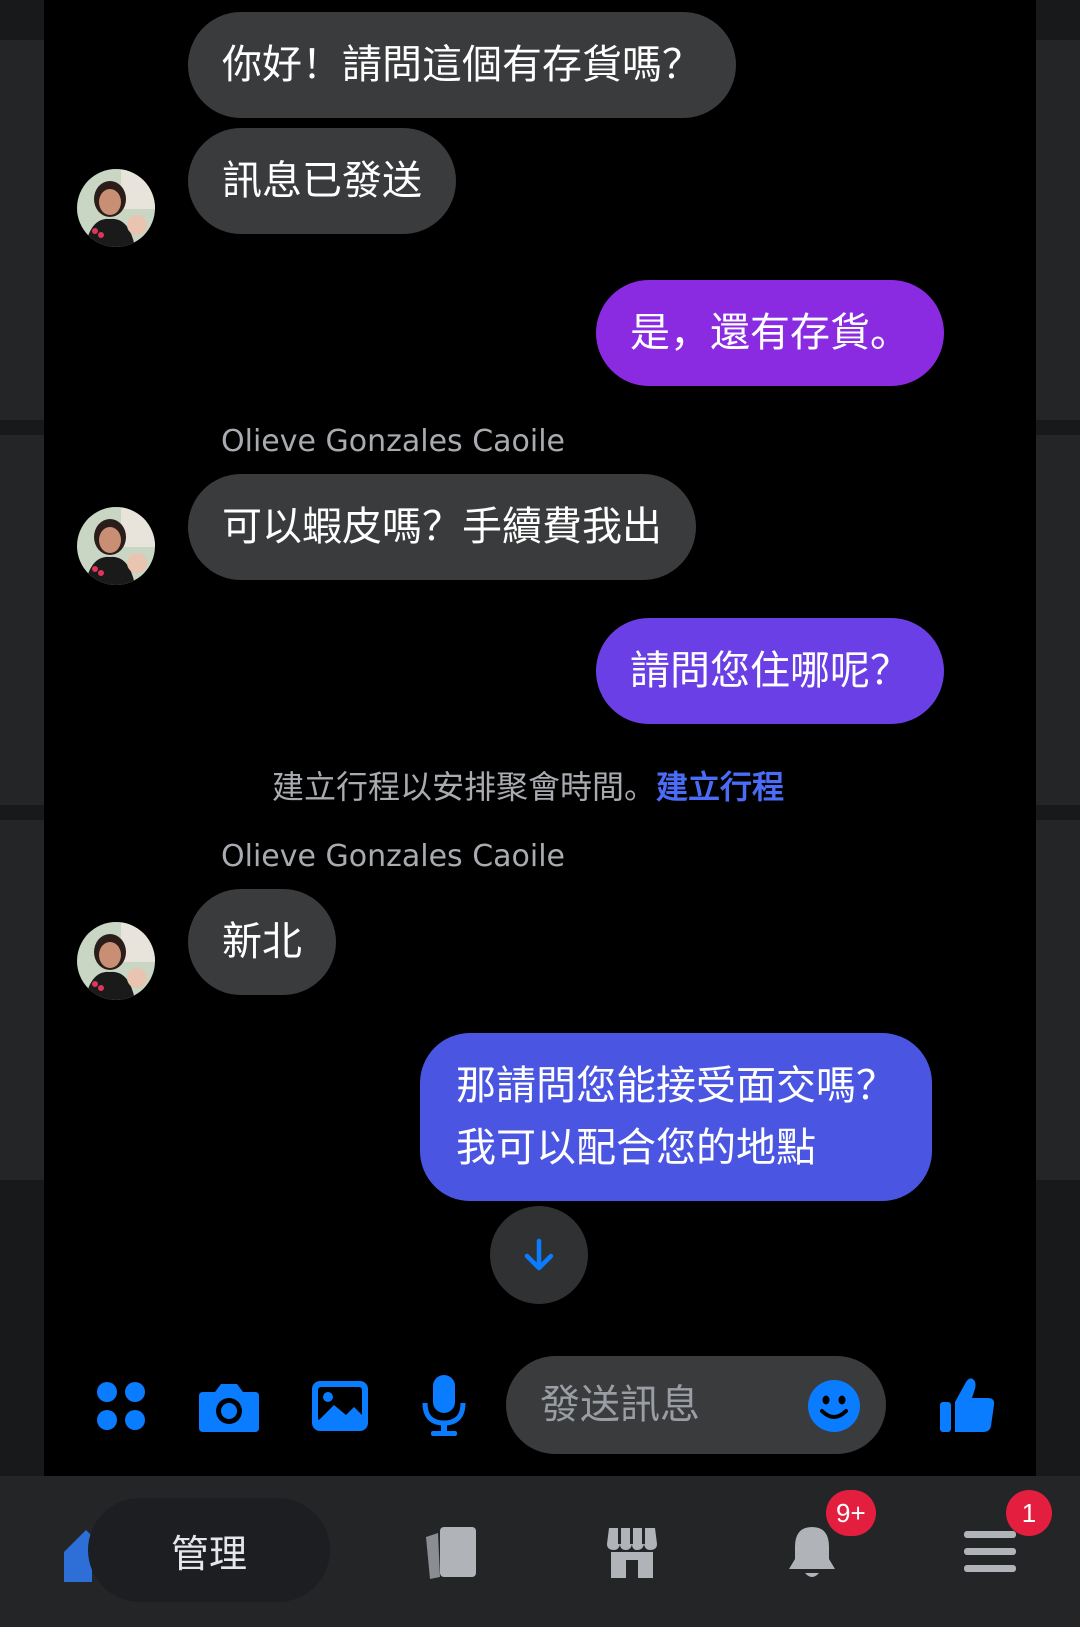 The image size is (1080, 1627). I want to click on create-plan-link: 建立行程, so click(720, 787).